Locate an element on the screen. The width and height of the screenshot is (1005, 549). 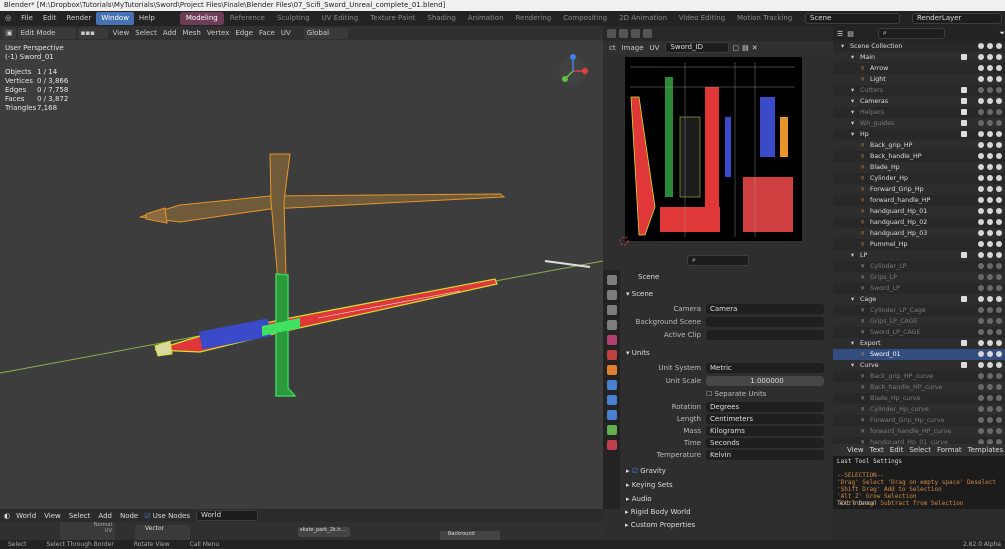
node-menu-node: Node is located at coordinates (129, 516).